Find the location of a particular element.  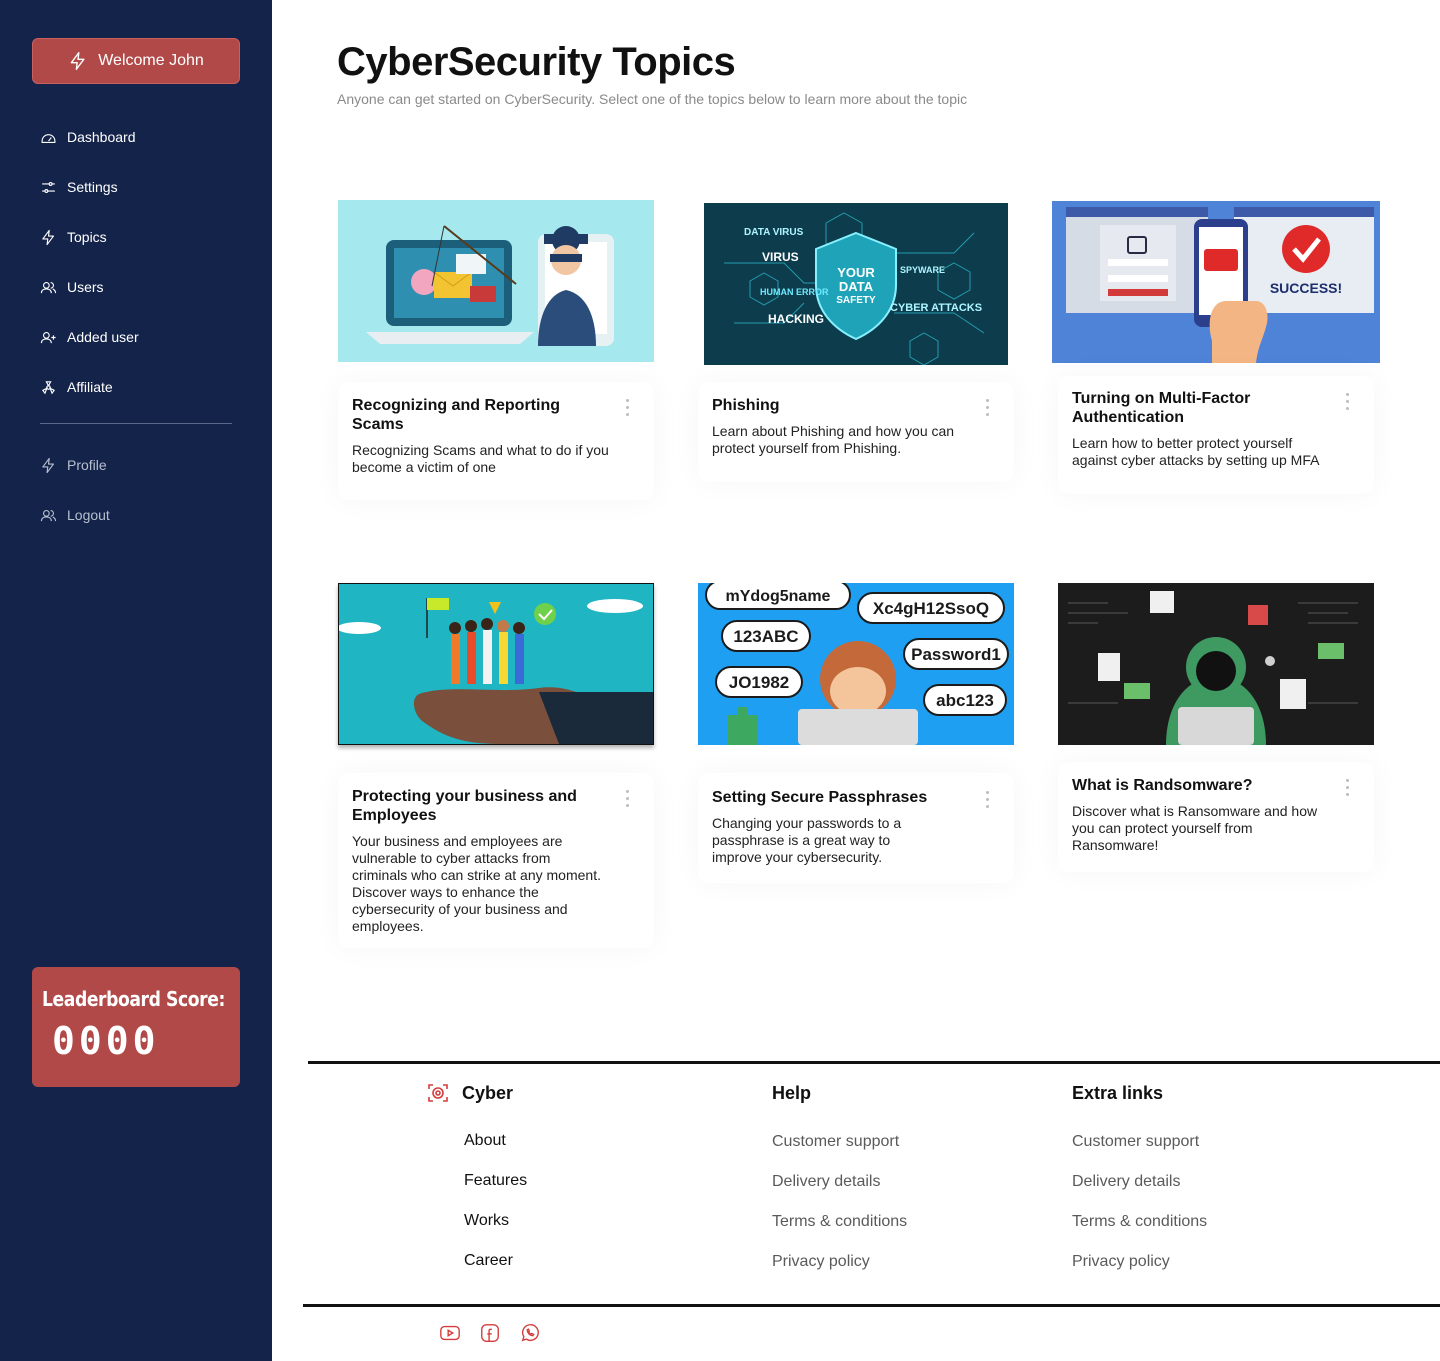

business-illustration is located at coordinates (496, 664).